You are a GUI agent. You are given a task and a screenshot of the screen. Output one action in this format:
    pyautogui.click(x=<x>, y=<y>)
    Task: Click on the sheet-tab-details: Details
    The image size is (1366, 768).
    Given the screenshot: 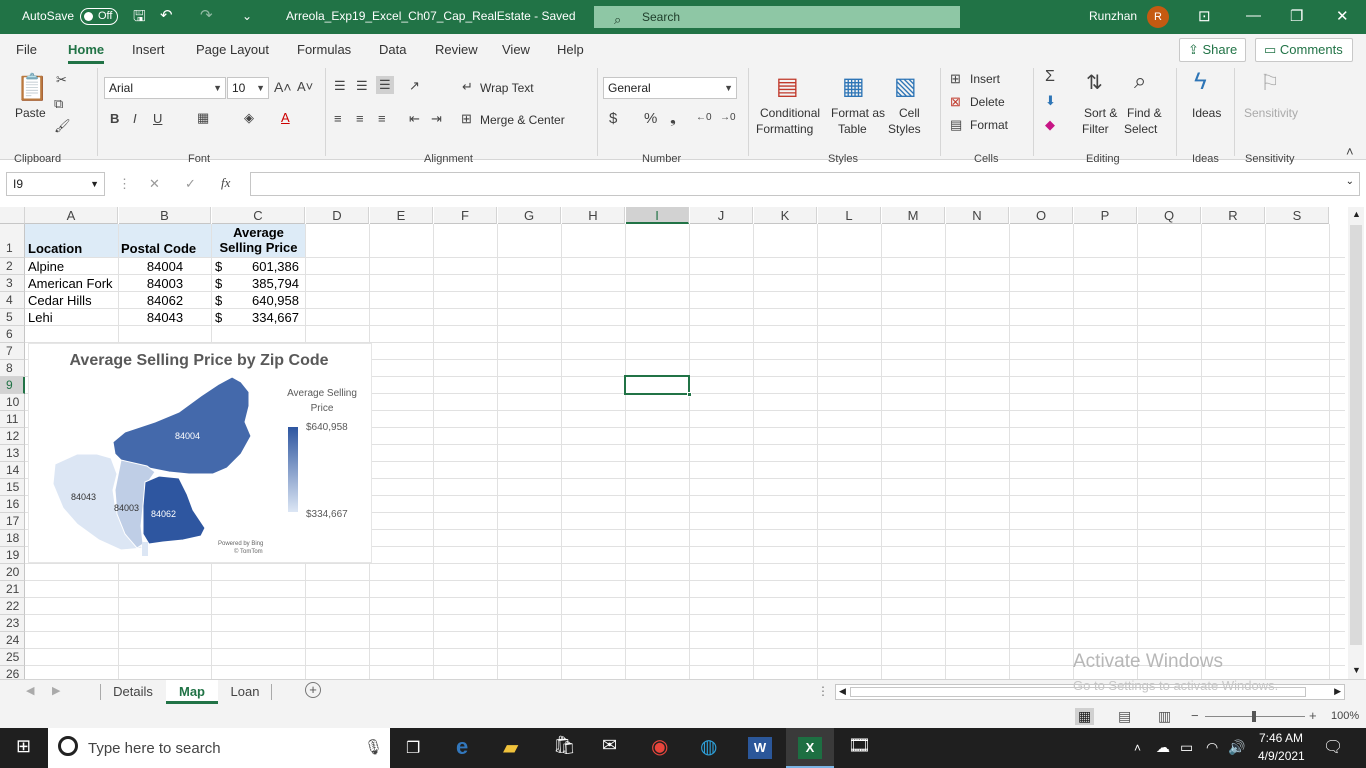 What is the action you would take?
    pyautogui.click(x=133, y=692)
    